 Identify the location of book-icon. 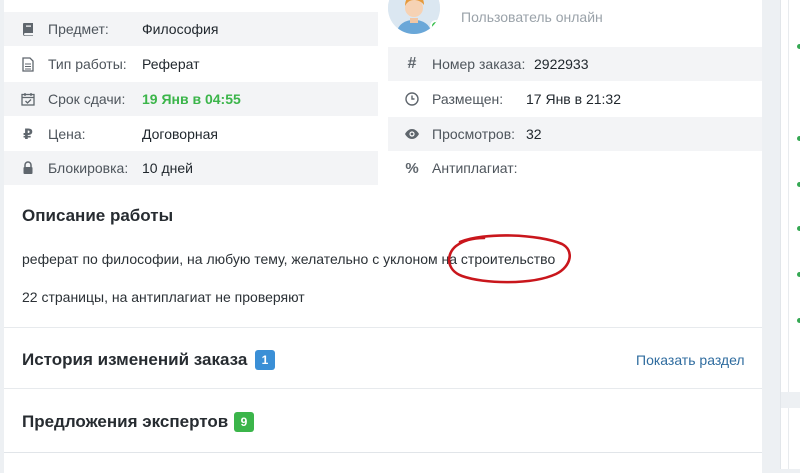
(28, 29).